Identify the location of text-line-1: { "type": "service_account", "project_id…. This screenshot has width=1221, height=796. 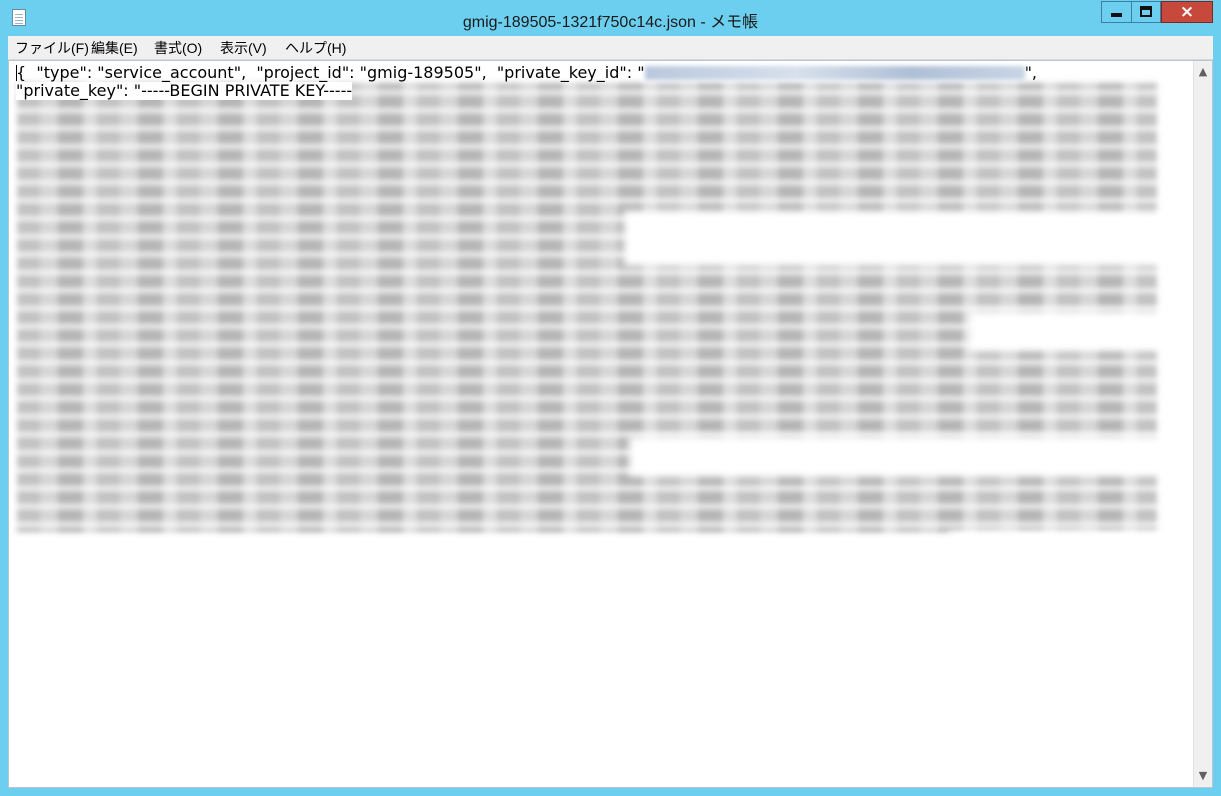
(527, 72).